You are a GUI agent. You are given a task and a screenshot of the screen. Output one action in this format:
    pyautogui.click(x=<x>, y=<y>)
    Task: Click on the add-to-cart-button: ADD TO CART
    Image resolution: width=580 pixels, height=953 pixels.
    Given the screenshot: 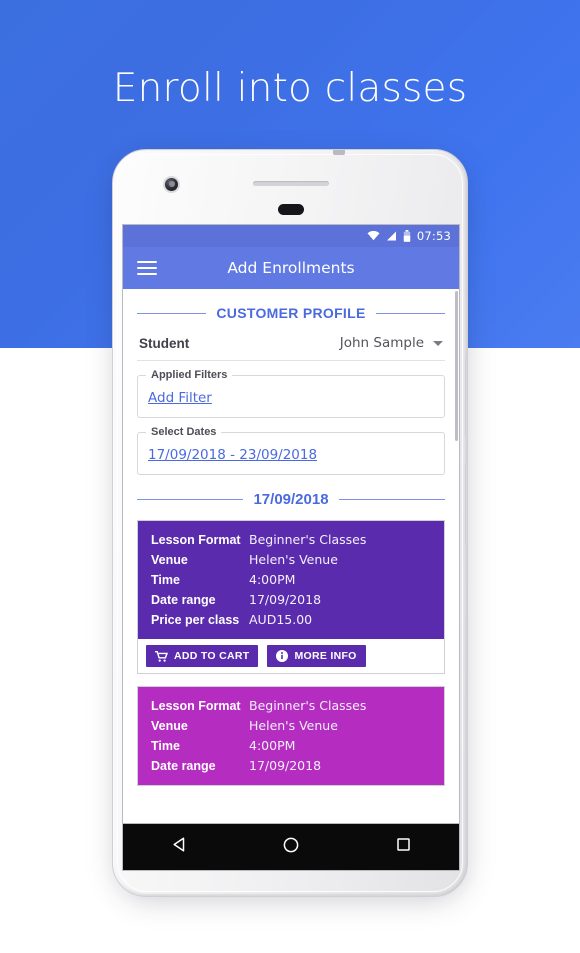 What is the action you would take?
    pyautogui.click(x=202, y=656)
    